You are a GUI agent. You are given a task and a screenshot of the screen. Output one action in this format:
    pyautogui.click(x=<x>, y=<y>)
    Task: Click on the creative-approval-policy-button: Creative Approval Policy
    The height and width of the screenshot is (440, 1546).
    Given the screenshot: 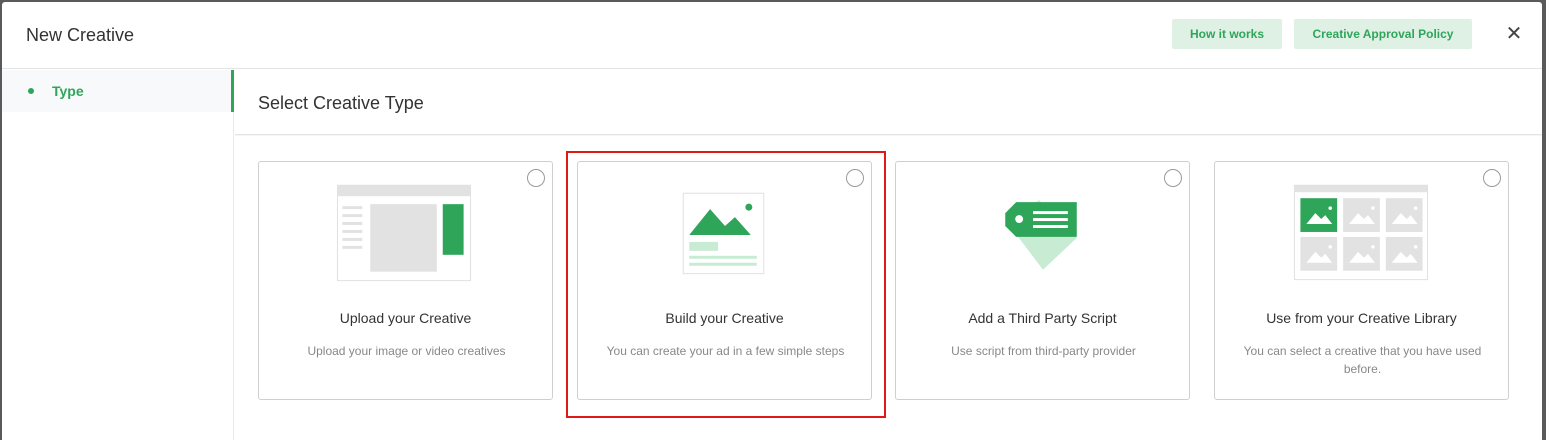 What is the action you would take?
    pyautogui.click(x=1383, y=34)
    